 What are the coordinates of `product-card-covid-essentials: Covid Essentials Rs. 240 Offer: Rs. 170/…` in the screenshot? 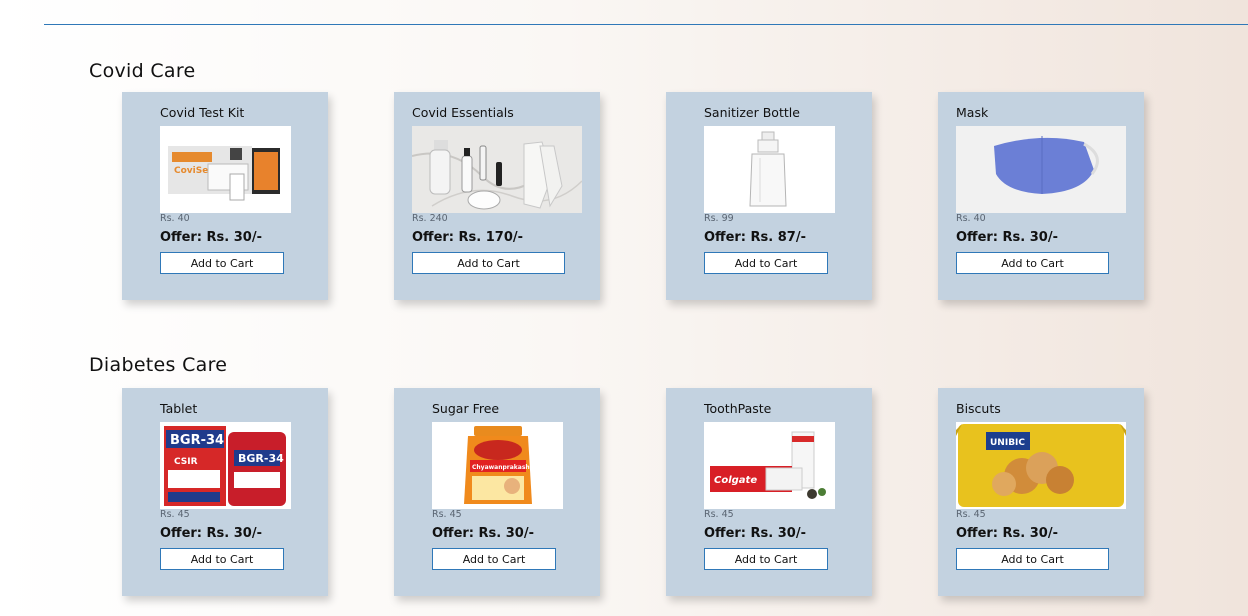 It's located at (497, 196).